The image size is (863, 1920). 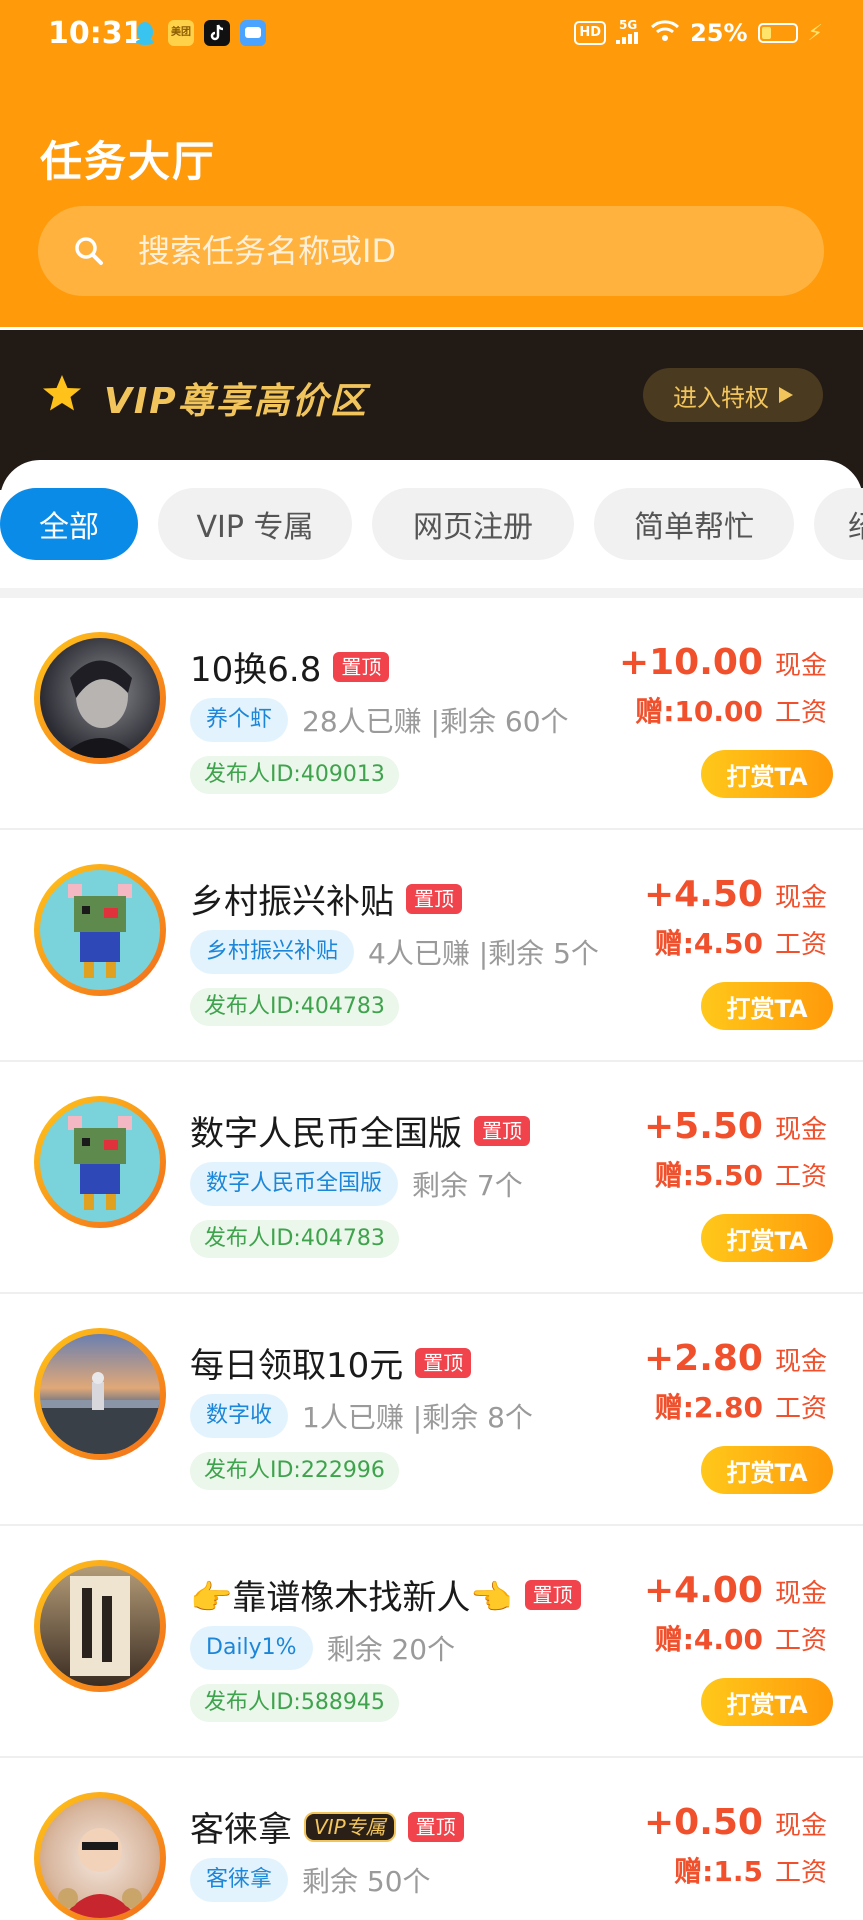 What do you see at coordinates (733, 395) in the screenshot?
I see `enter-privilege-button: 进入特权` at bounding box center [733, 395].